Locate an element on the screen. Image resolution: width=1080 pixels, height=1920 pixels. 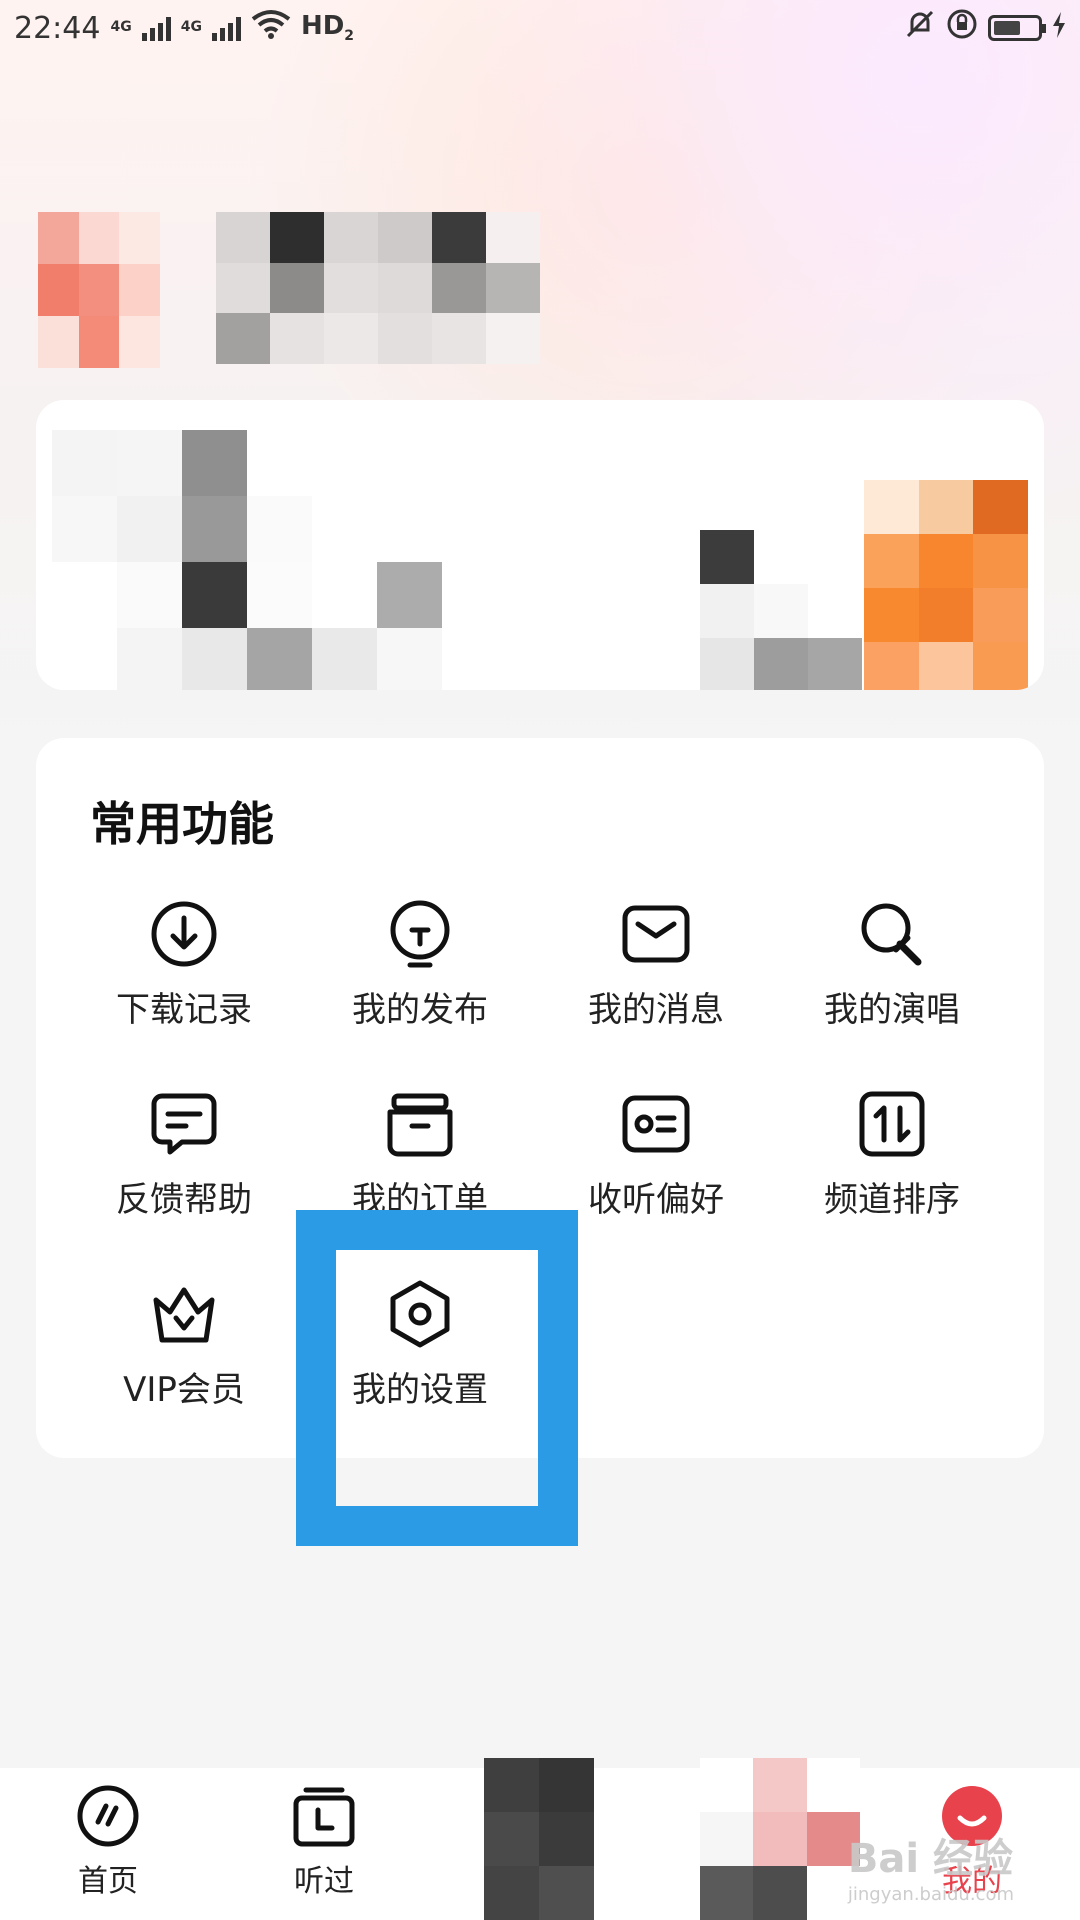
download-icon is located at coordinates (184, 934).